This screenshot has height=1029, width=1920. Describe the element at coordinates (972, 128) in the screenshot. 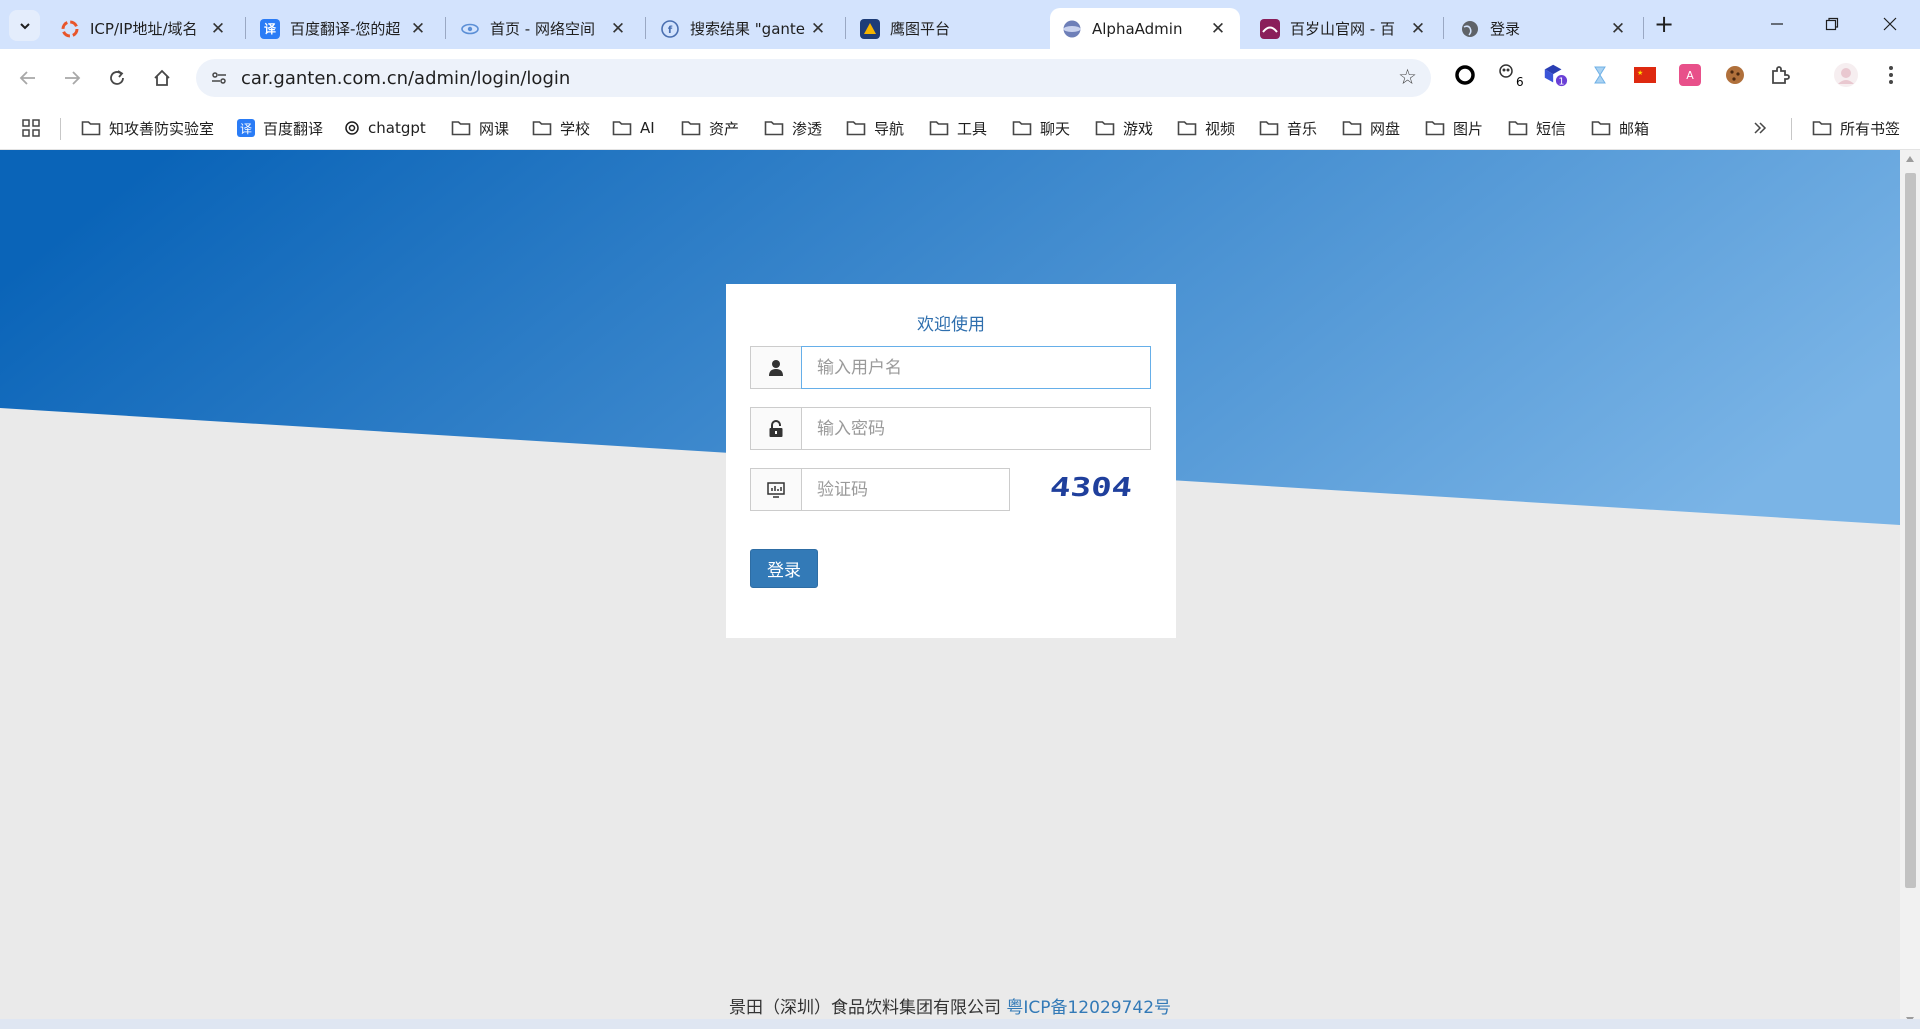

I see `bookmark-label: 工具` at that location.